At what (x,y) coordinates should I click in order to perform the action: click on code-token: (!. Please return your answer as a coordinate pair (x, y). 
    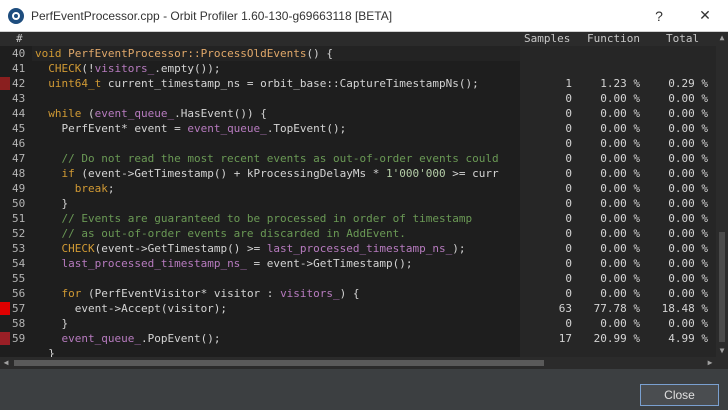
    Looking at the image, I should click on (88, 68).